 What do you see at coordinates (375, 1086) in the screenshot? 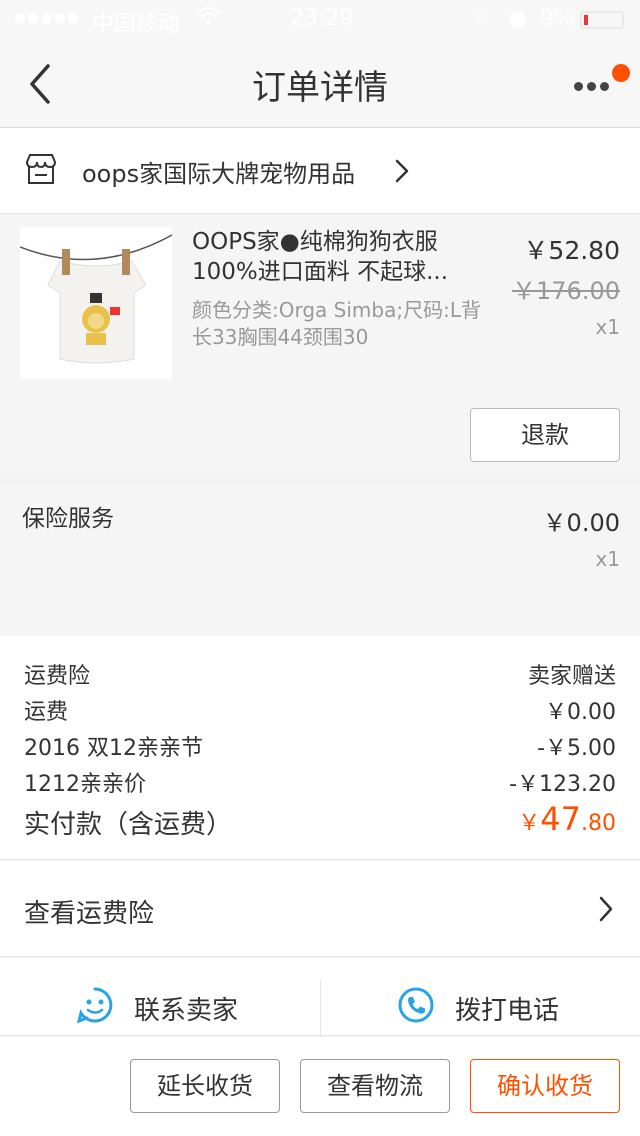
I see `view-logistics-button: 查看物流` at bounding box center [375, 1086].